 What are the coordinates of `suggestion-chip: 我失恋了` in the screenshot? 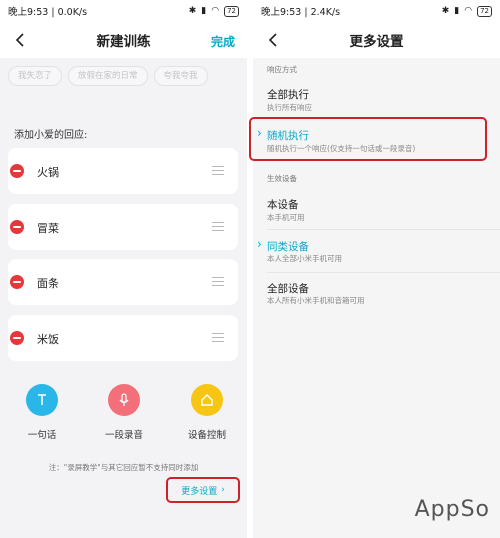 It's located at (35, 76).